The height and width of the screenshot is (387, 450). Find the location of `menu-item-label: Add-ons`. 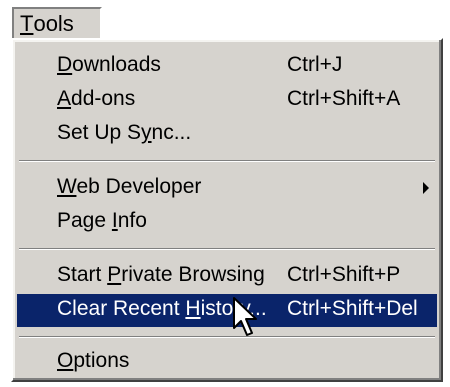

menu-item-label: Add-ons is located at coordinates (96, 98).